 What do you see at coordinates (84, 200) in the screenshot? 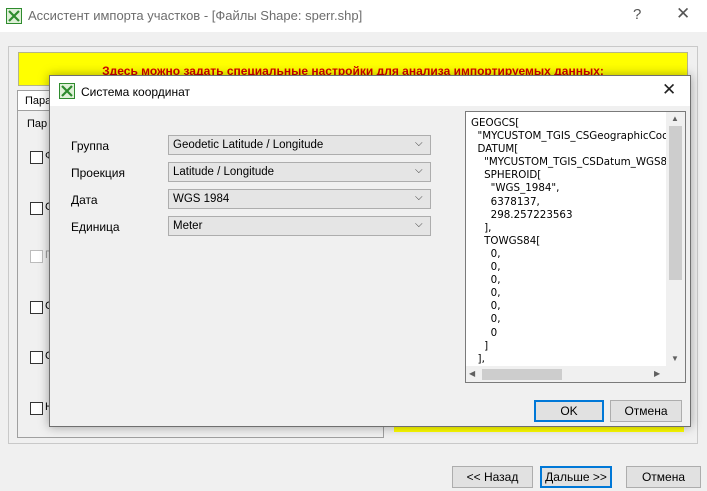
I see `datum-label: Дата` at bounding box center [84, 200].